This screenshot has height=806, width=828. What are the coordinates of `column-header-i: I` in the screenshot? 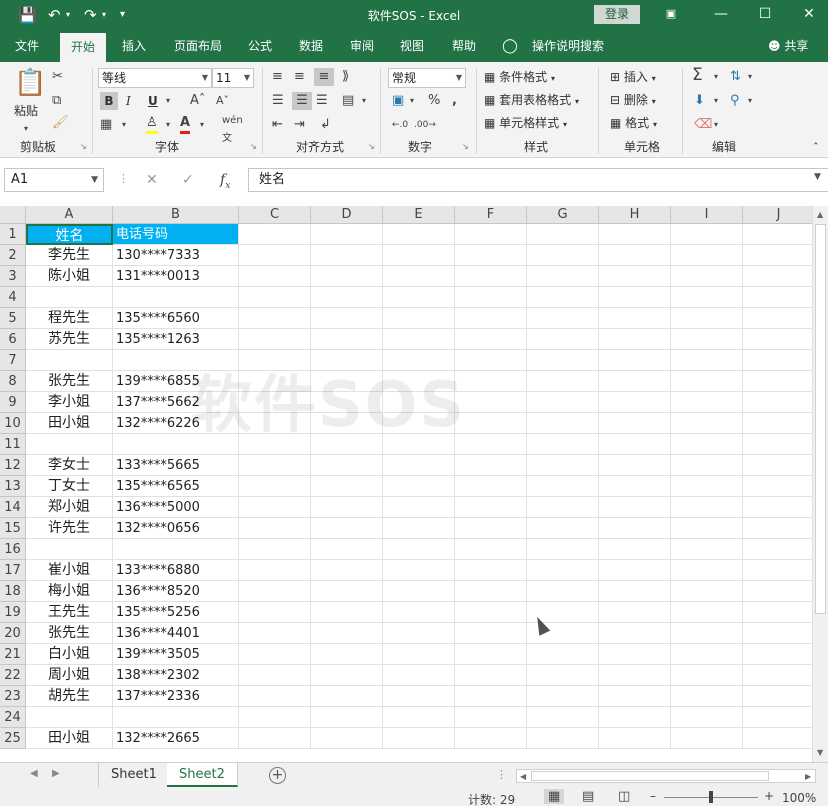 It's located at (707, 215).